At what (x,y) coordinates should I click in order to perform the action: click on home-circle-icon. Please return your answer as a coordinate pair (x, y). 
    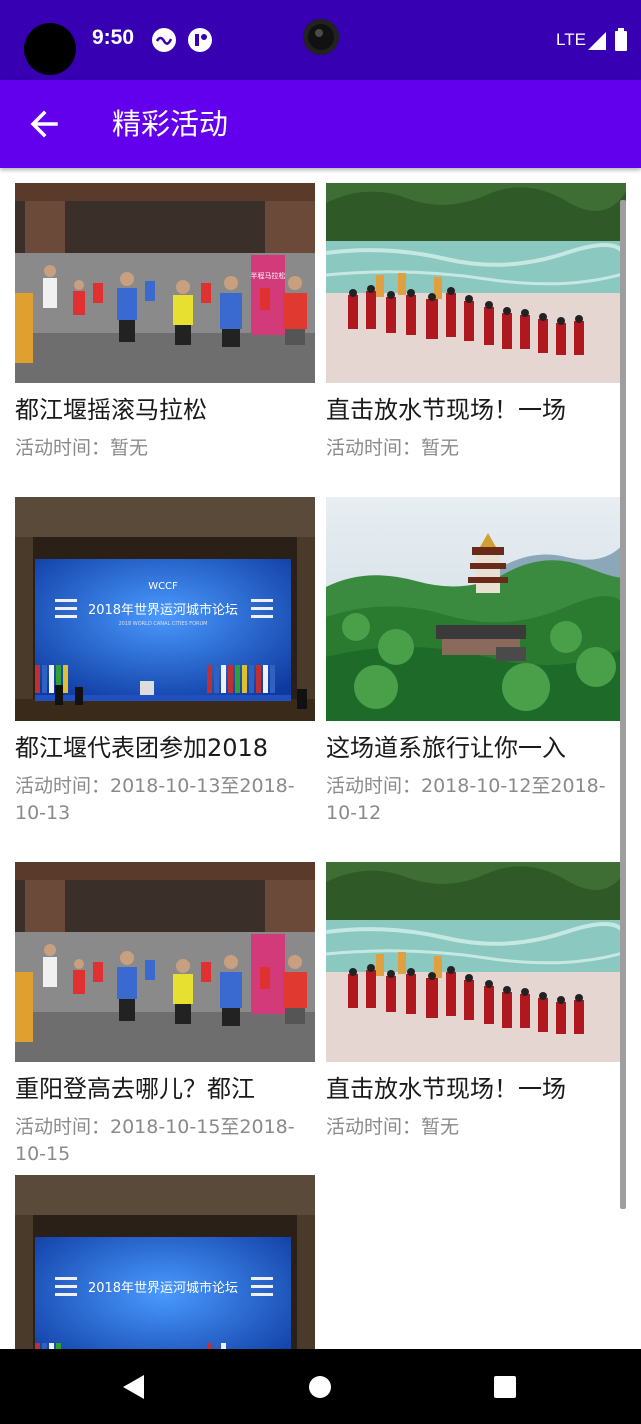
    Looking at the image, I should click on (320, 1387).